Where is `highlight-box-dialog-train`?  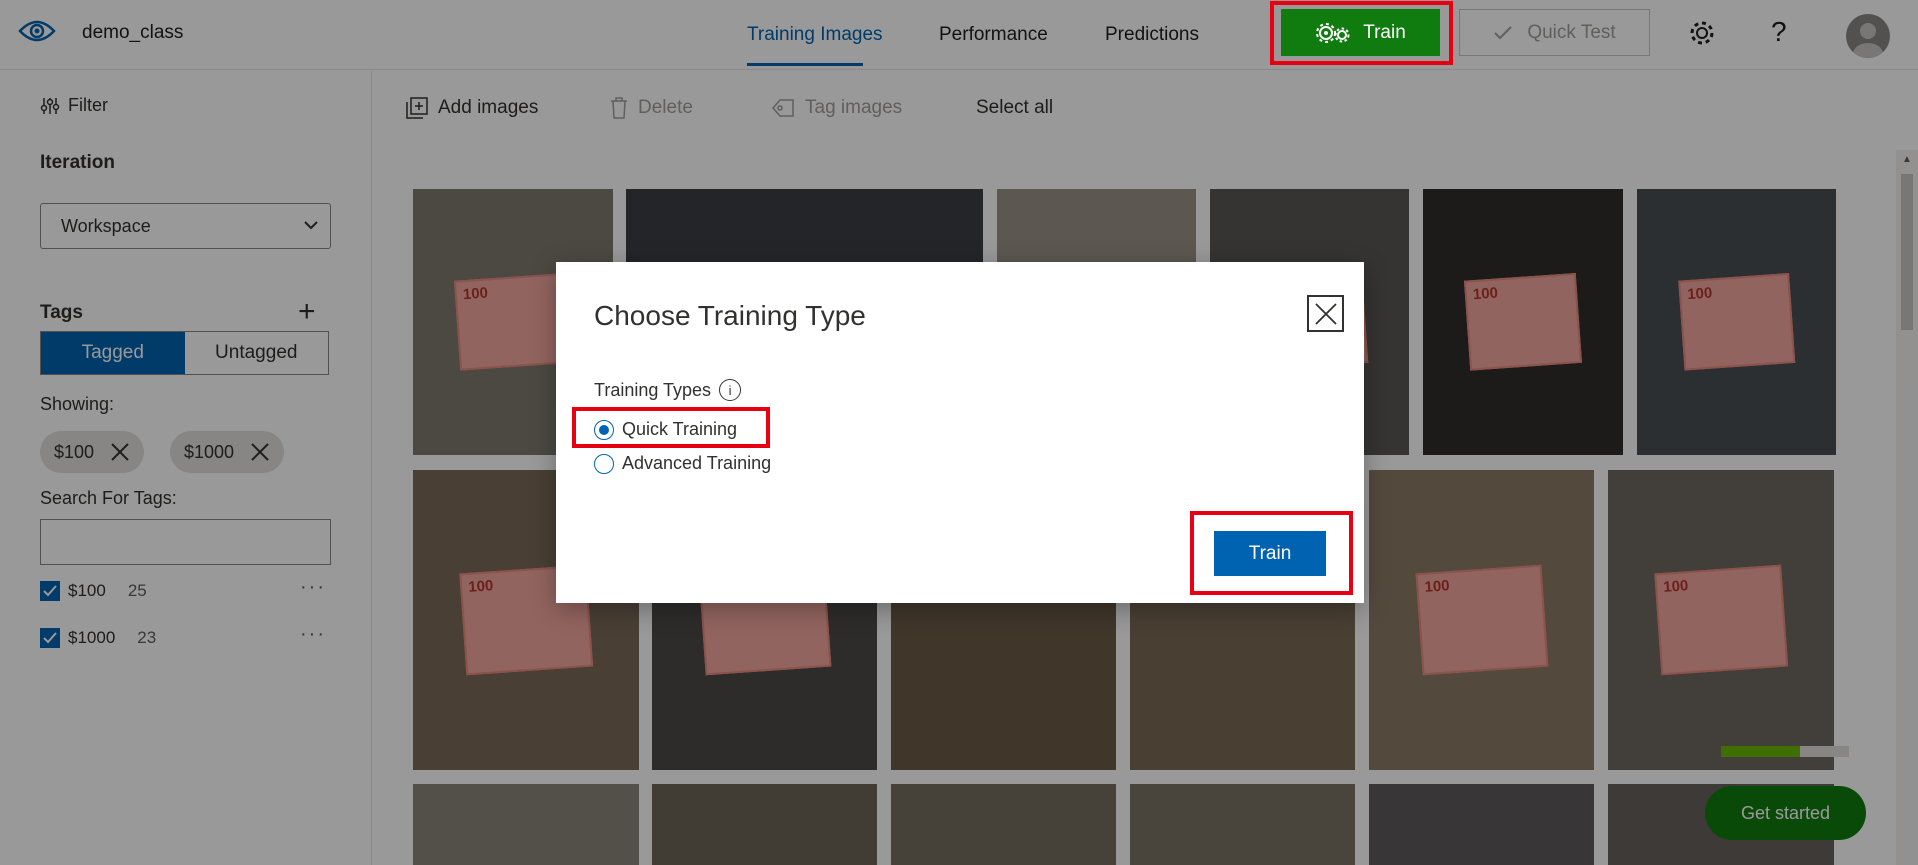
highlight-box-dialog-train is located at coordinates (1271, 553).